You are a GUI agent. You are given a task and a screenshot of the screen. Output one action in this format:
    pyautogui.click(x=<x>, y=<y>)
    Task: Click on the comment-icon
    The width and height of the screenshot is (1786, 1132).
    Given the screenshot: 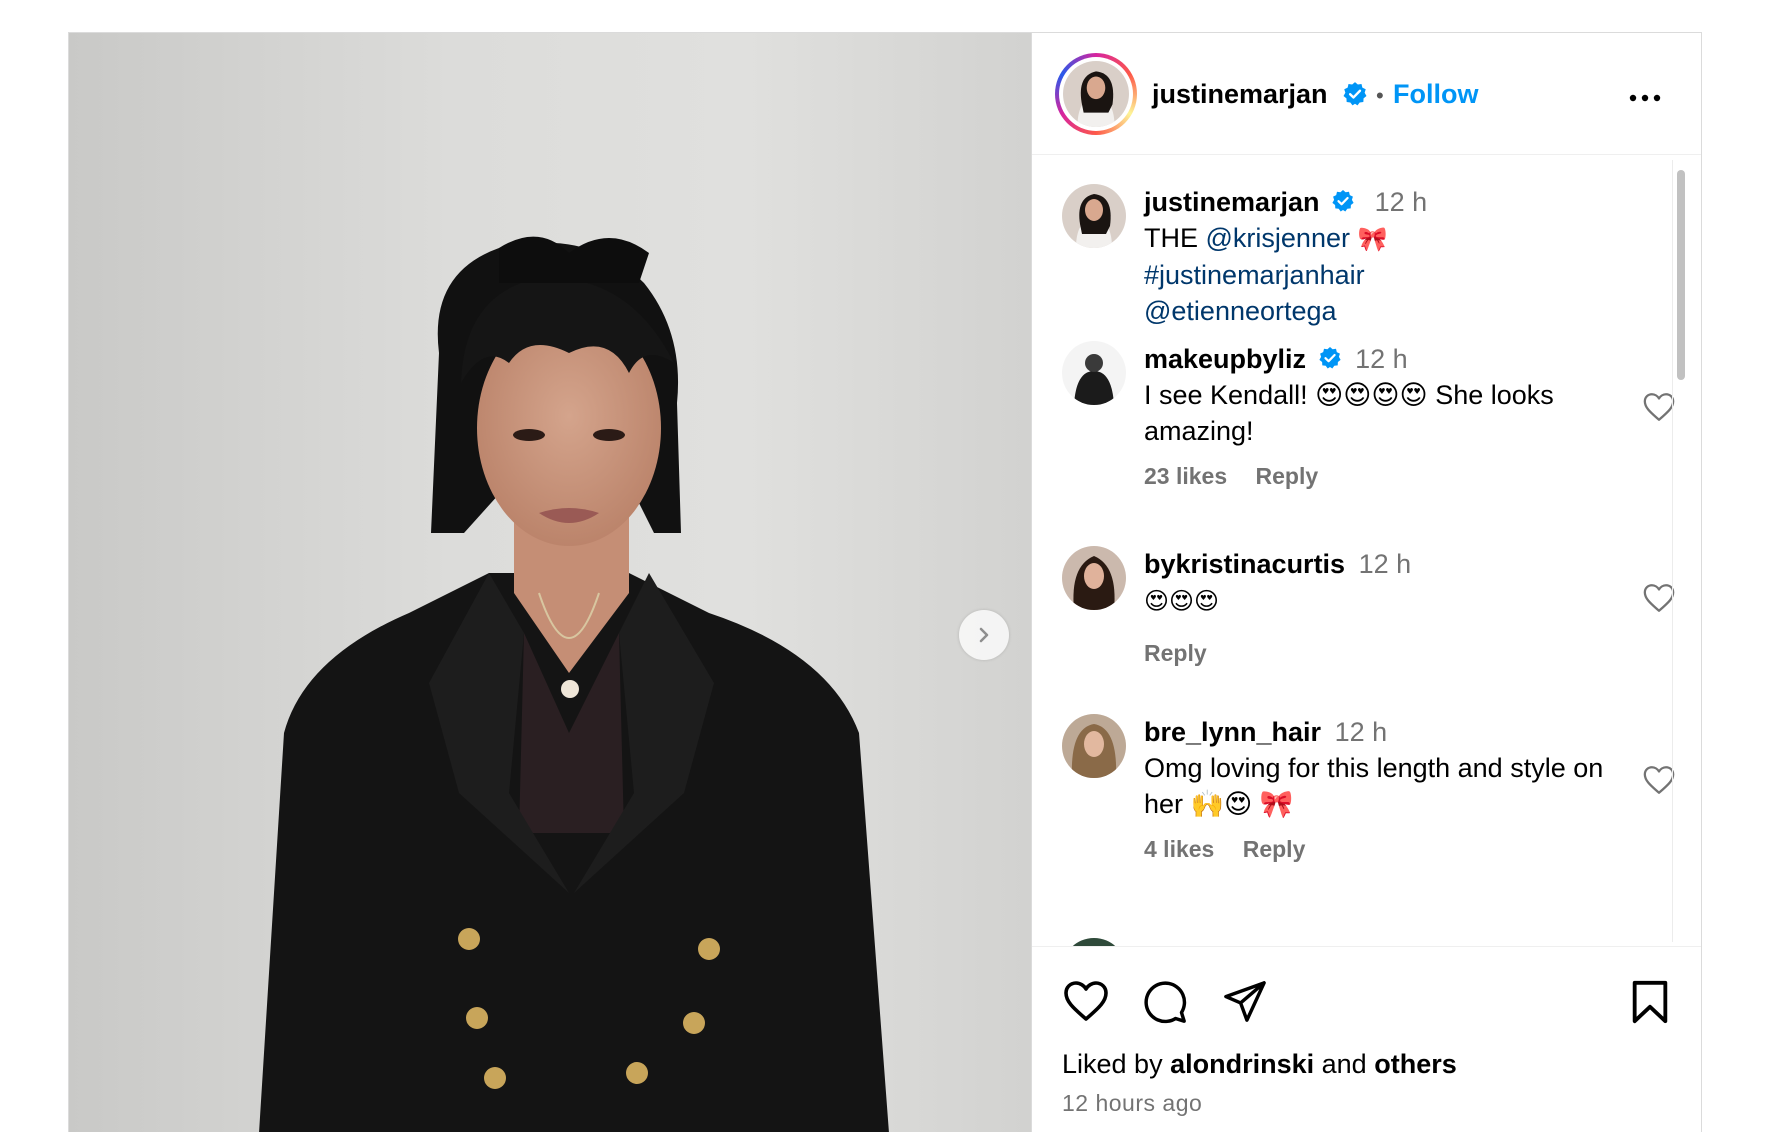 What is the action you would take?
    pyautogui.click(x=1165, y=1002)
    